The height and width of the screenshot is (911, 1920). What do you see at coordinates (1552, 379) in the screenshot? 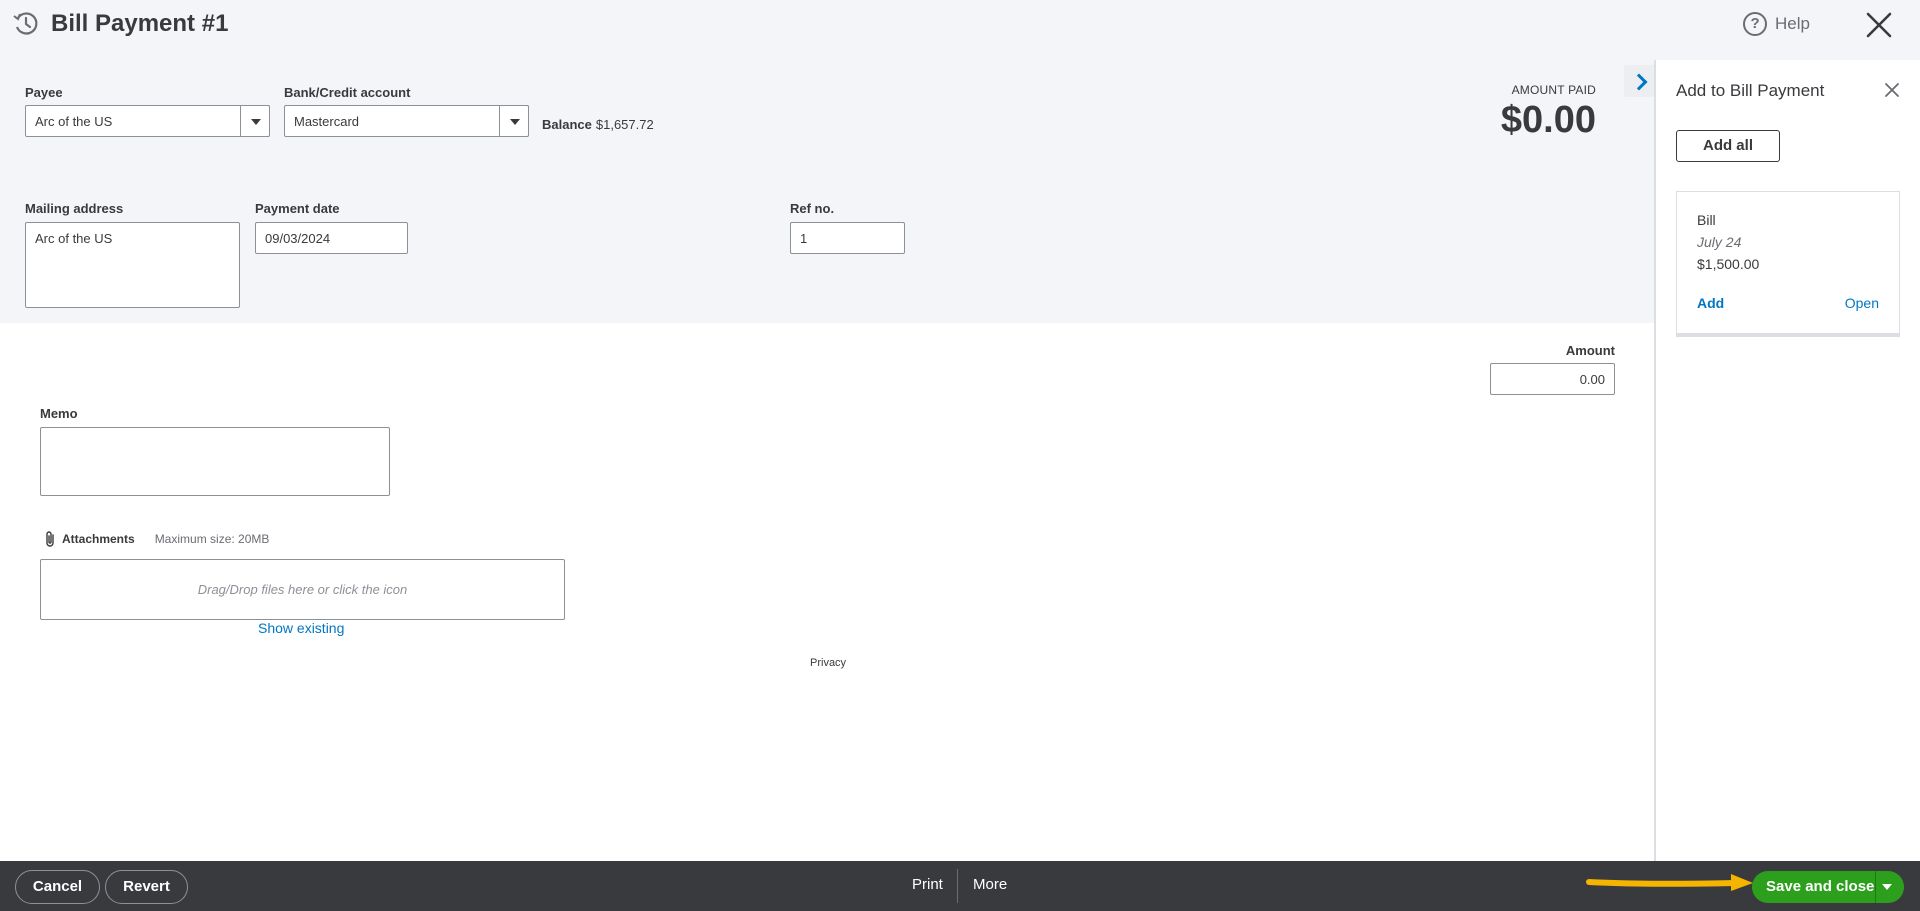
I see `amount-field: 0.00` at bounding box center [1552, 379].